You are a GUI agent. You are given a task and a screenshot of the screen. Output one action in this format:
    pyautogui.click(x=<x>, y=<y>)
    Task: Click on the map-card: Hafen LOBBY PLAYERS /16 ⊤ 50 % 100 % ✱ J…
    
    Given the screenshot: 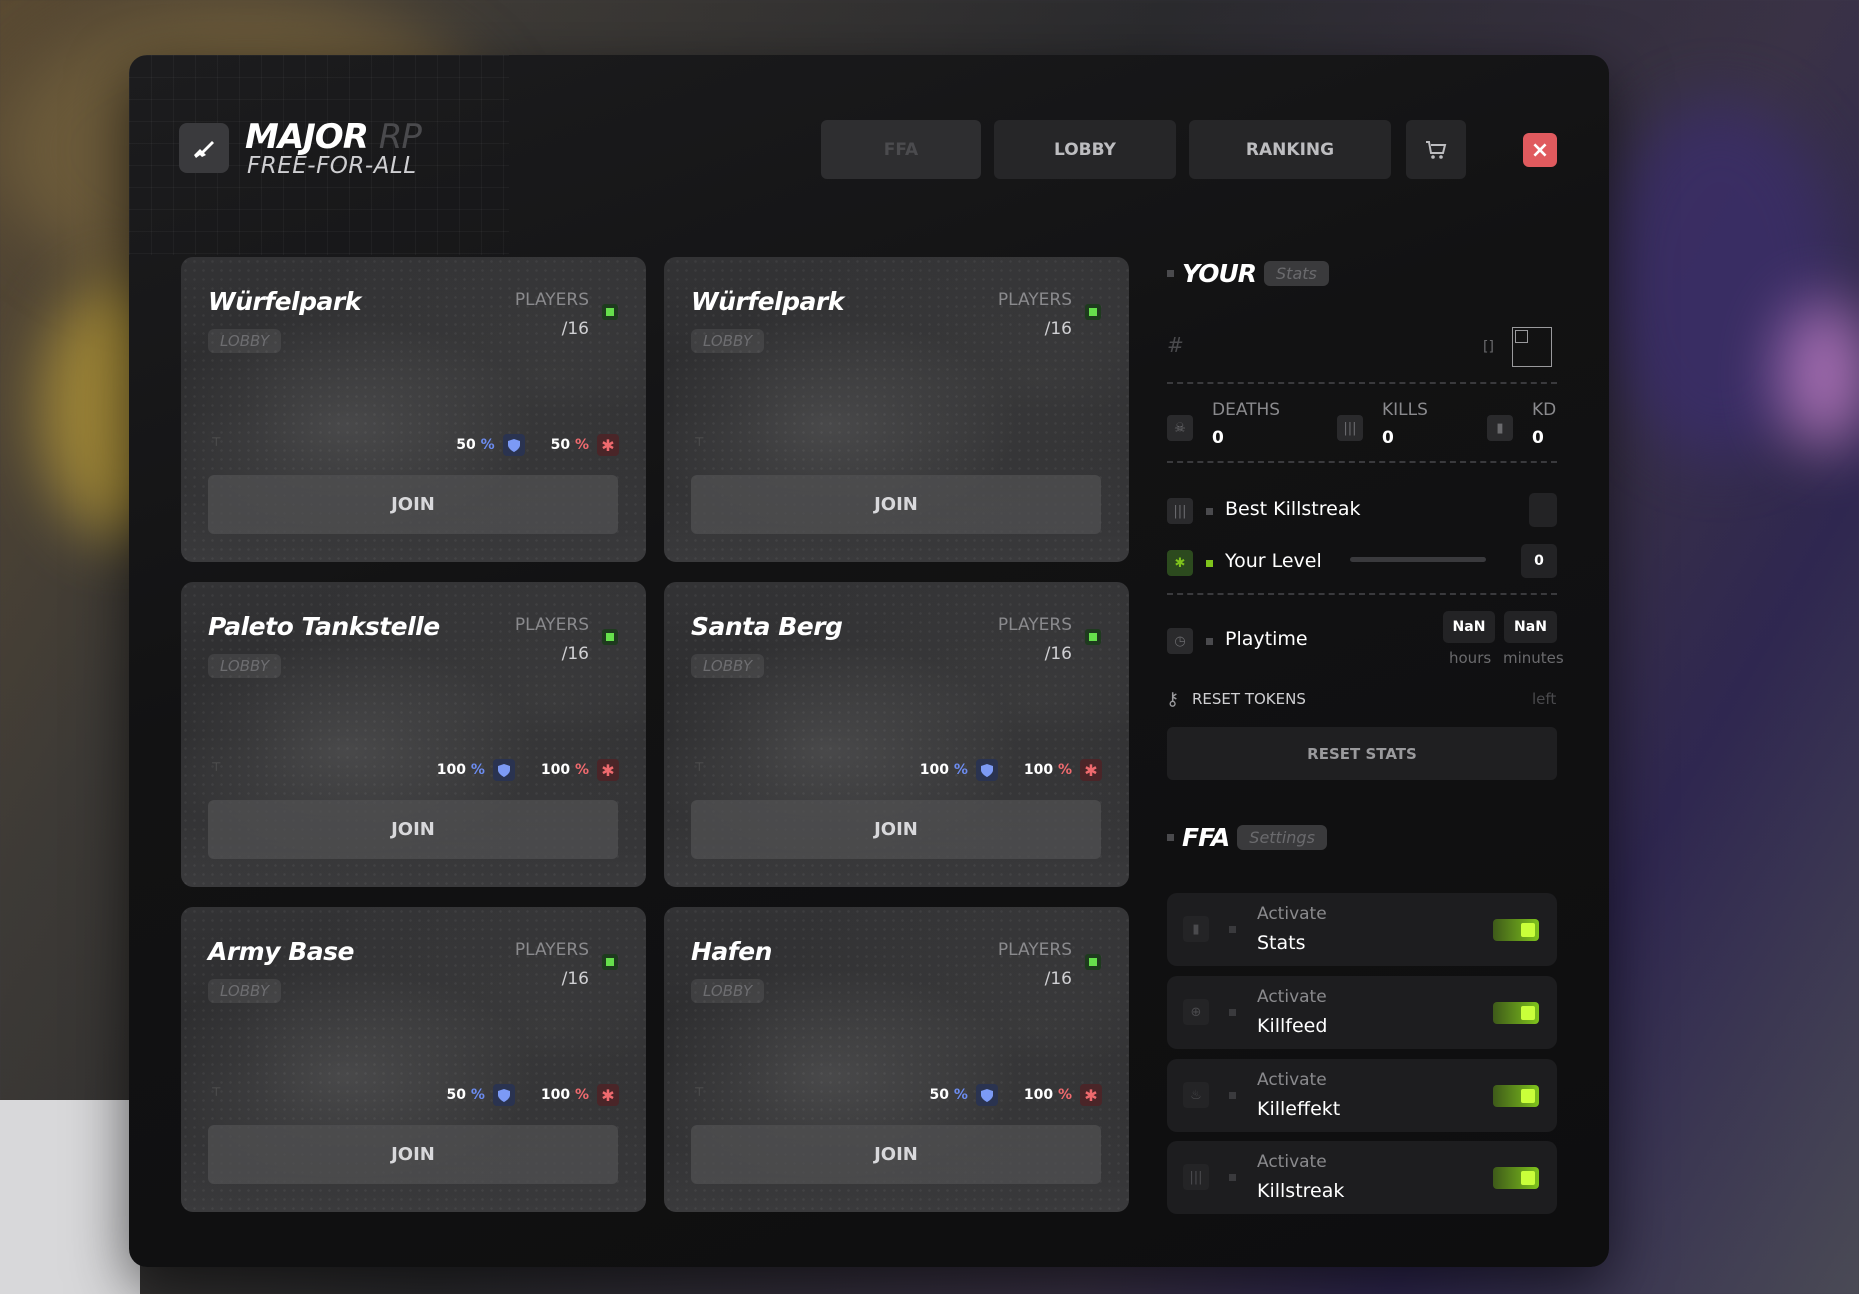 What is the action you would take?
    pyautogui.click(x=896, y=1059)
    